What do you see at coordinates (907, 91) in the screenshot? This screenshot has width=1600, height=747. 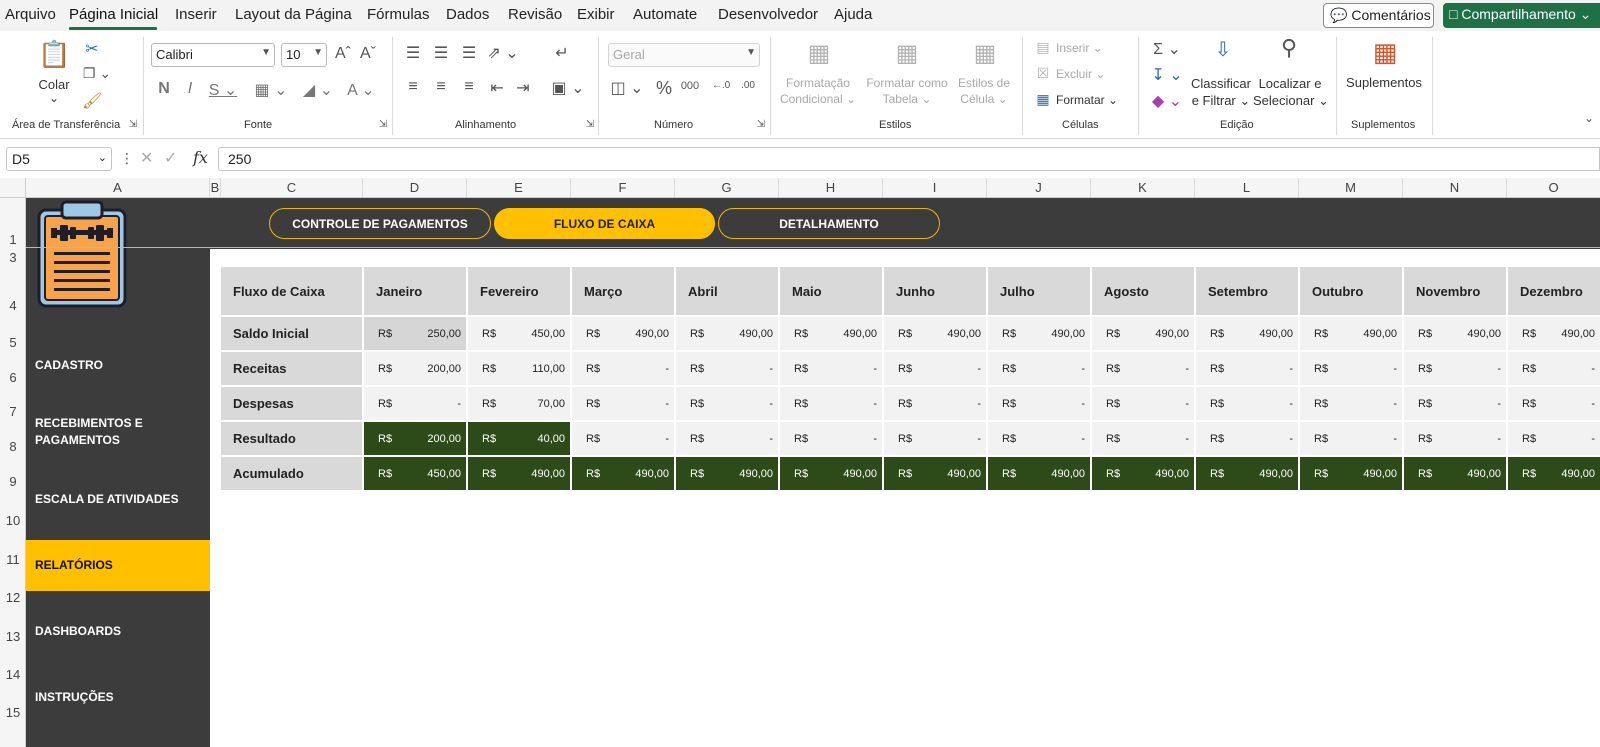 I see `format-table-button: Formatar como Tabela ⌄` at bounding box center [907, 91].